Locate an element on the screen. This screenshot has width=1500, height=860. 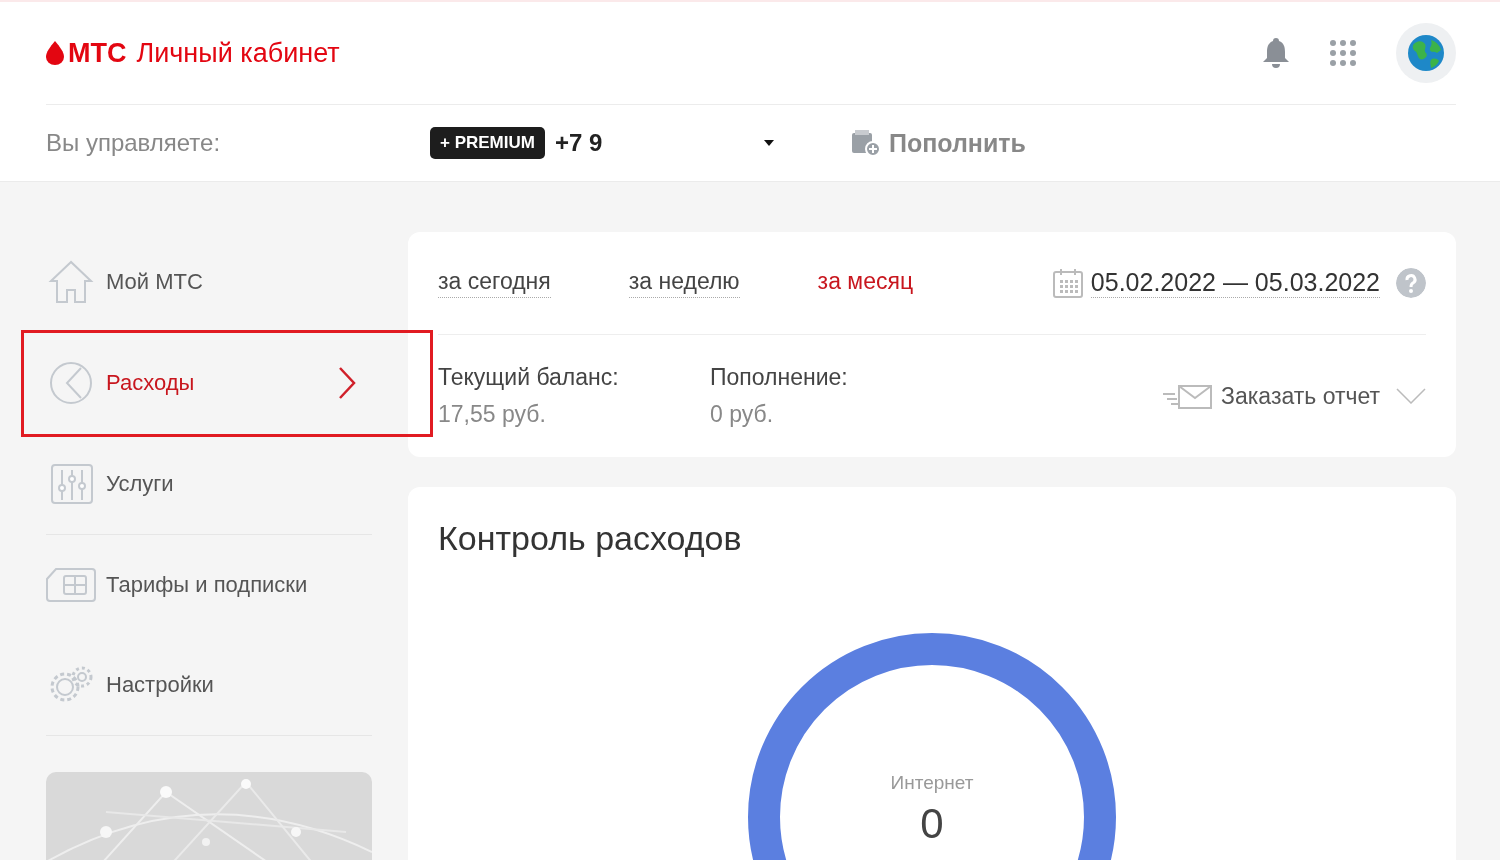
house-icon is located at coordinates (71, 282).